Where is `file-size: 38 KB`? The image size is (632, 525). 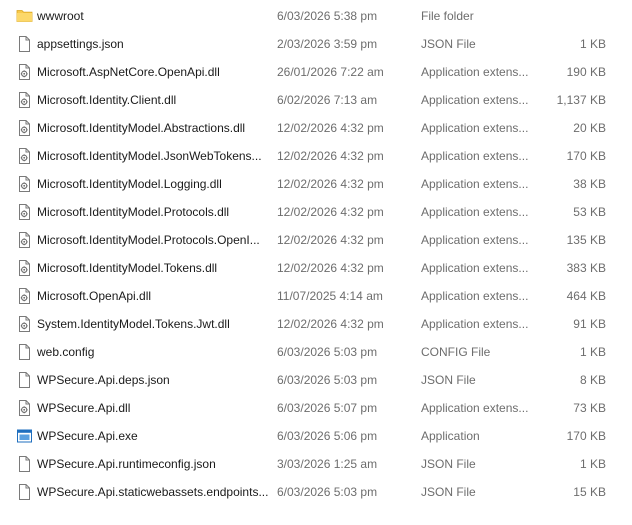
file-size: 38 KB is located at coordinates (589, 184).